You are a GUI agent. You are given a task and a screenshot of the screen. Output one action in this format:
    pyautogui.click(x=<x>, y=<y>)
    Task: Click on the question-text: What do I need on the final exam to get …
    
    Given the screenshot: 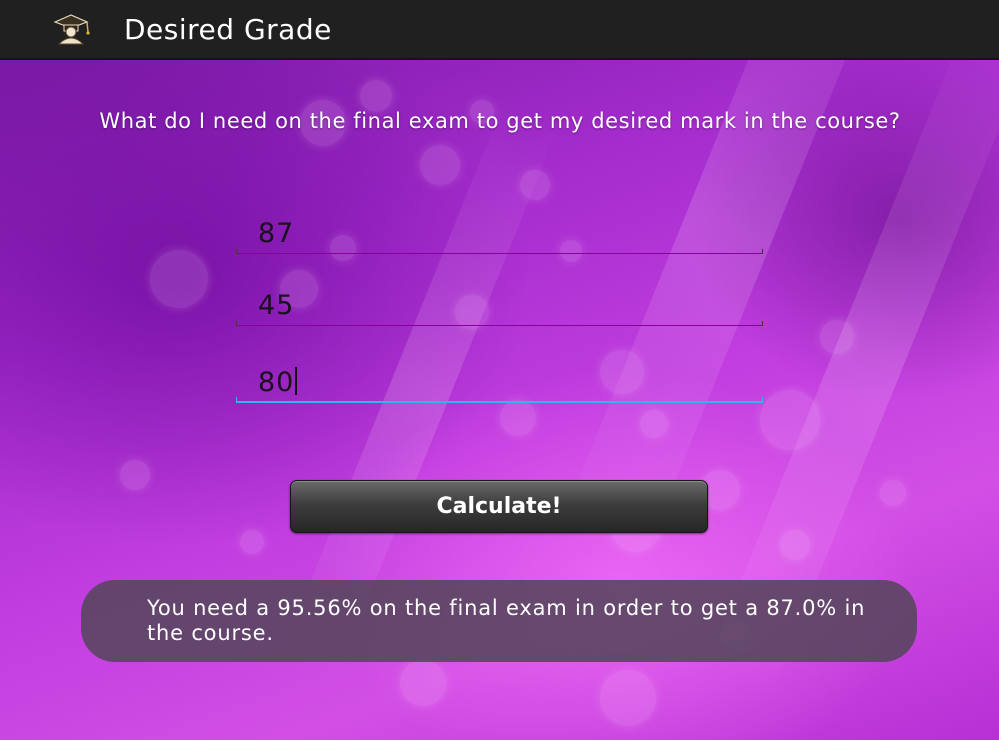 What is the action you would take?
    pyautogui.click(x=500, y=121)
    